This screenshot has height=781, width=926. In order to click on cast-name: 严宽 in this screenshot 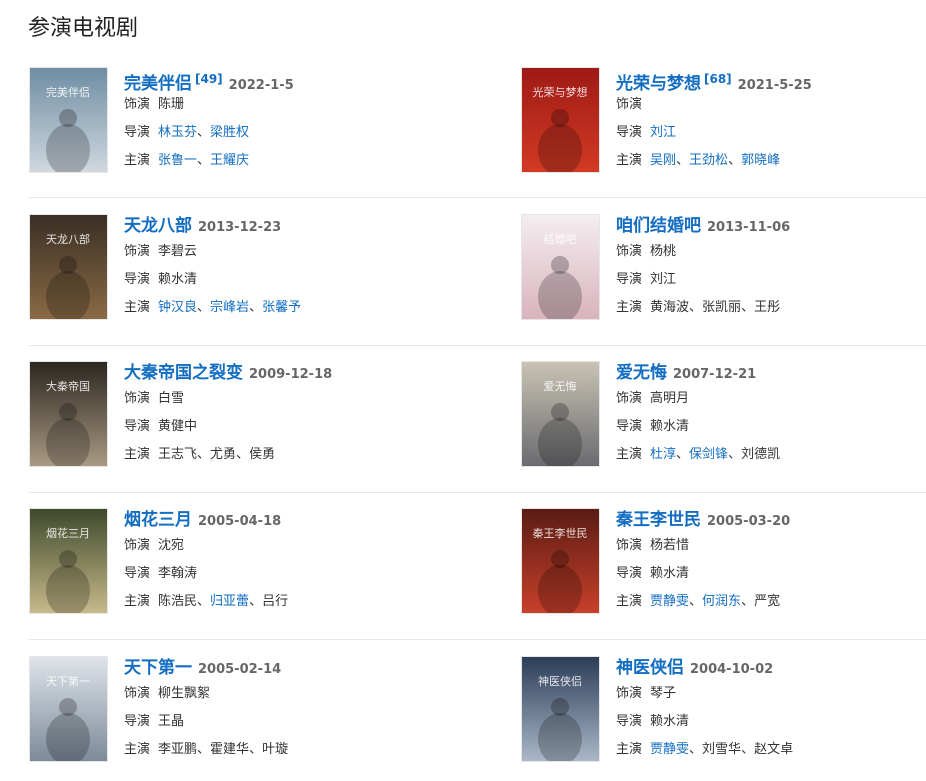, I will do `click(767, 601)`.